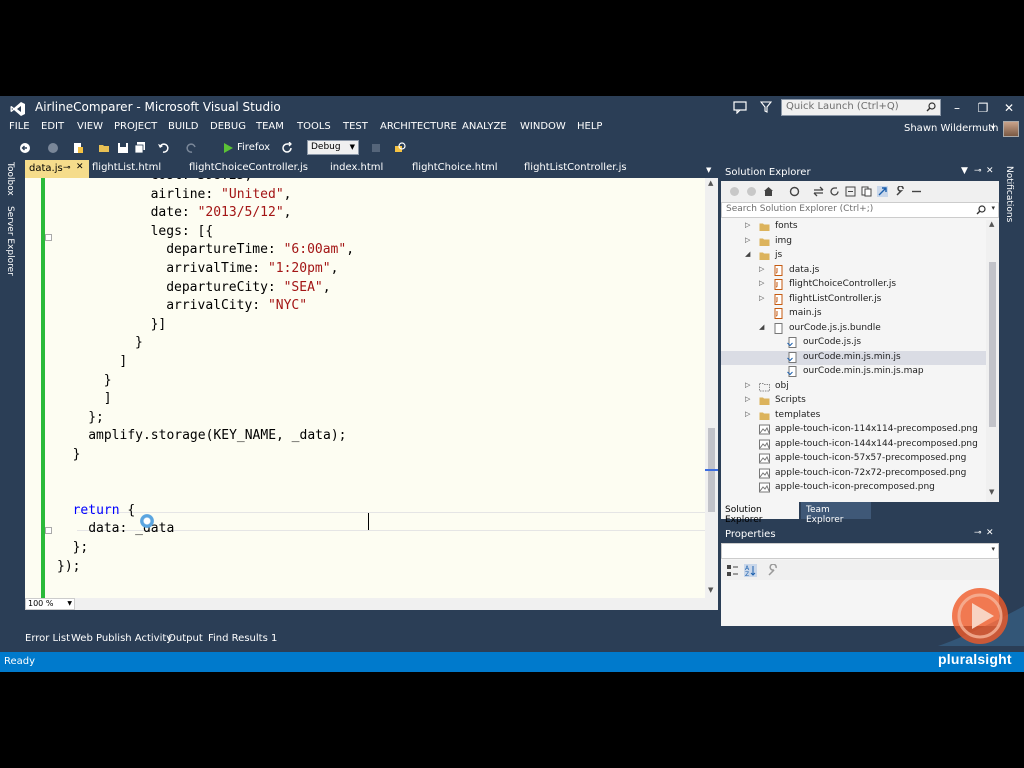 This screenshot has width=1024, height=768. Describe the element at coordinates (957, 108) in the screenshot. I see `minimize-button: –` at that location.